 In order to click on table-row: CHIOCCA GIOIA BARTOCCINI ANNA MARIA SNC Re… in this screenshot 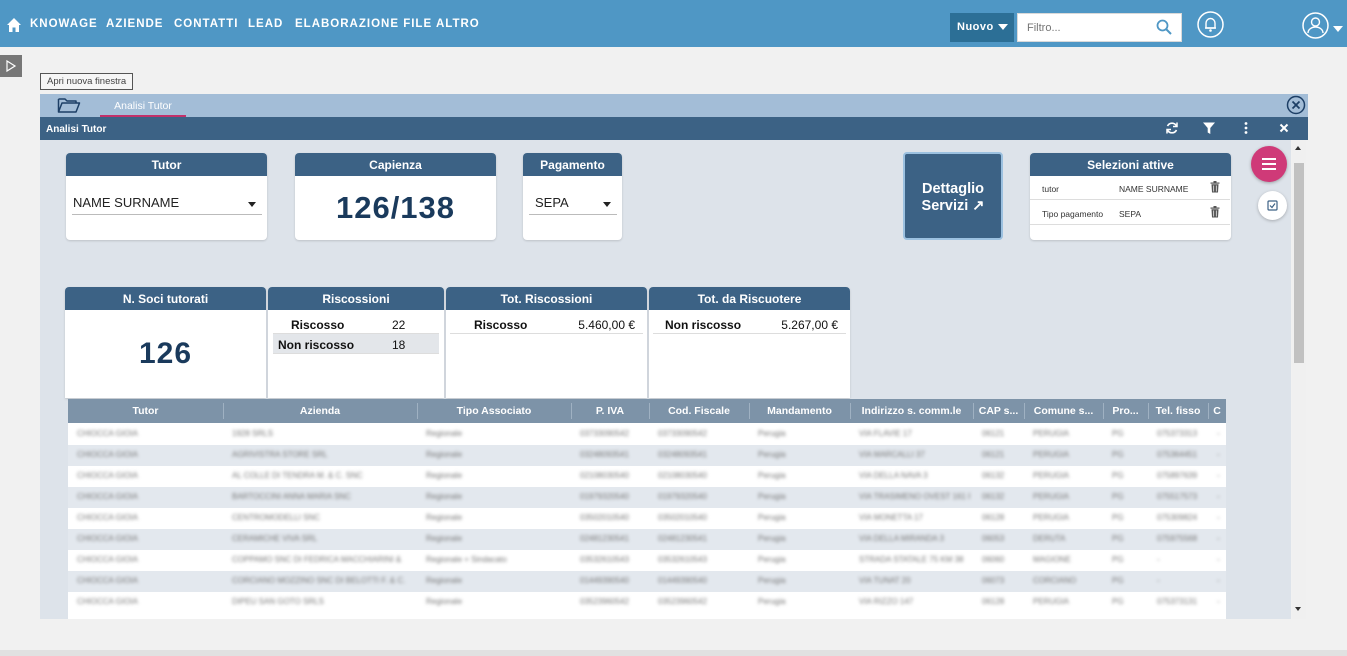, I will do `click(647, 497)`.